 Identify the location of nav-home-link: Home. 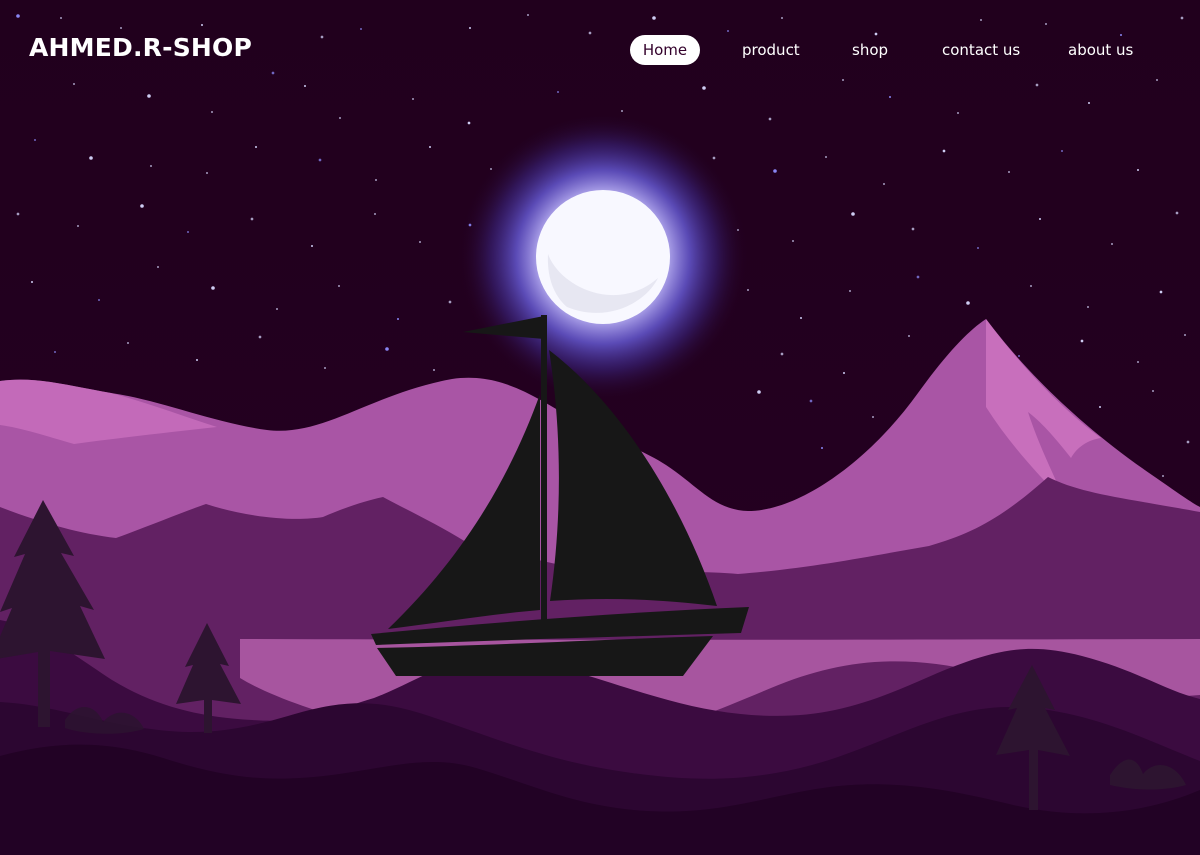
(665, 50).